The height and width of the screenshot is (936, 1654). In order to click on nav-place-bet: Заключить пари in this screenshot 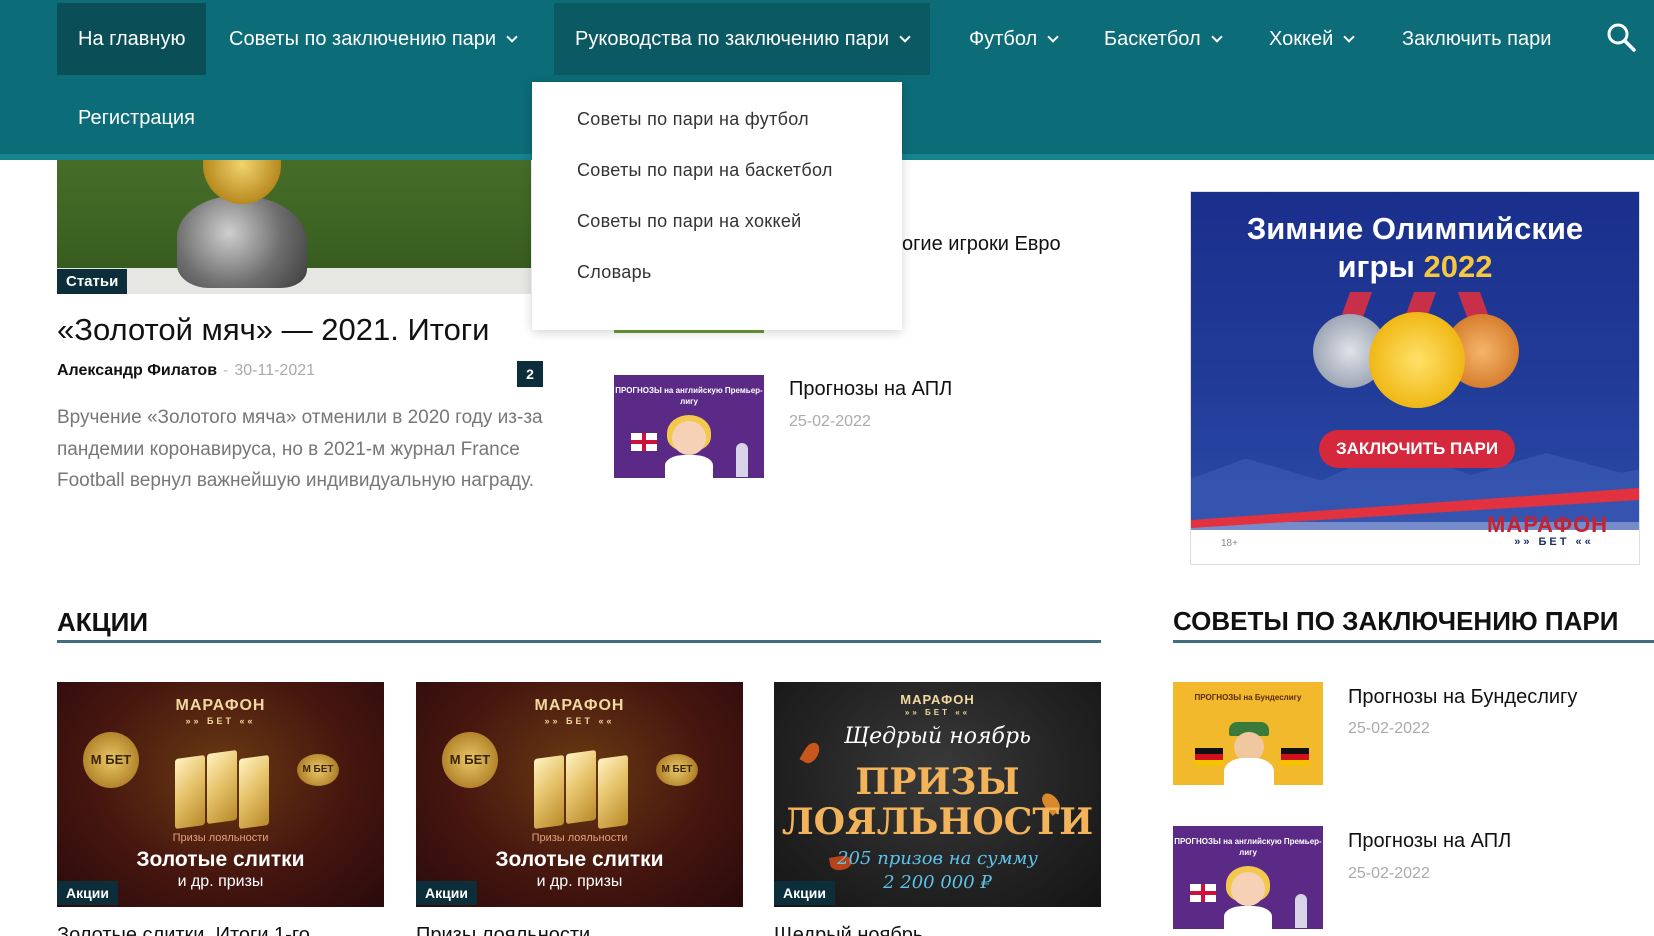, I will do `click(1476, 39)`.